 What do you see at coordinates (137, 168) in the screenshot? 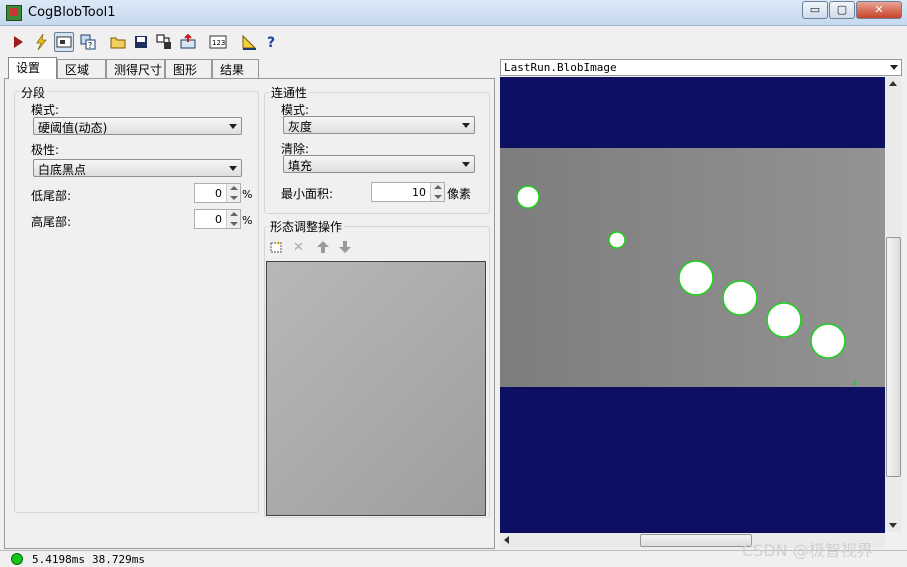
I see `polarity-select: 白底黑点` at bounding box center [137, 168].